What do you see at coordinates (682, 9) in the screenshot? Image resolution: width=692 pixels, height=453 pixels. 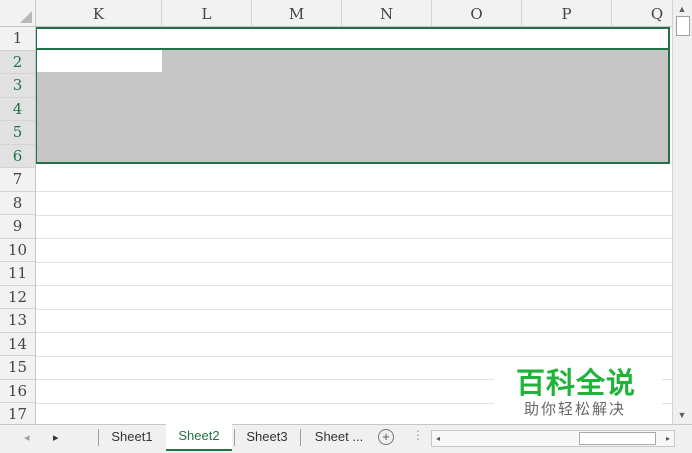 I see `scroll-up-icon: ▲` at bounding box center [682, 9].